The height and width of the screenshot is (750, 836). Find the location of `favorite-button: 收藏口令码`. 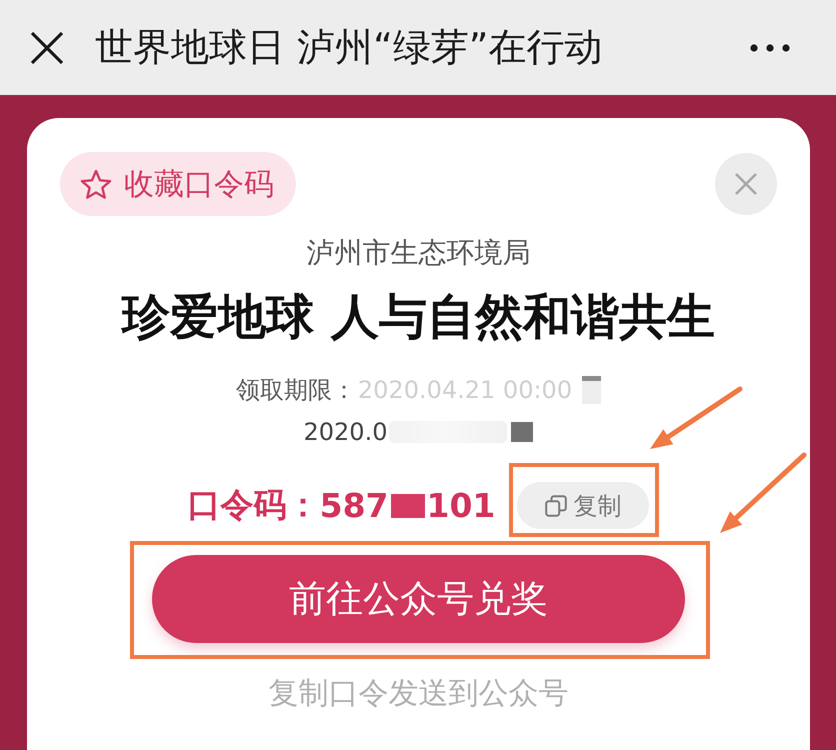

favorite-button: 收藏口令码 is located at coordinates (178, 184).